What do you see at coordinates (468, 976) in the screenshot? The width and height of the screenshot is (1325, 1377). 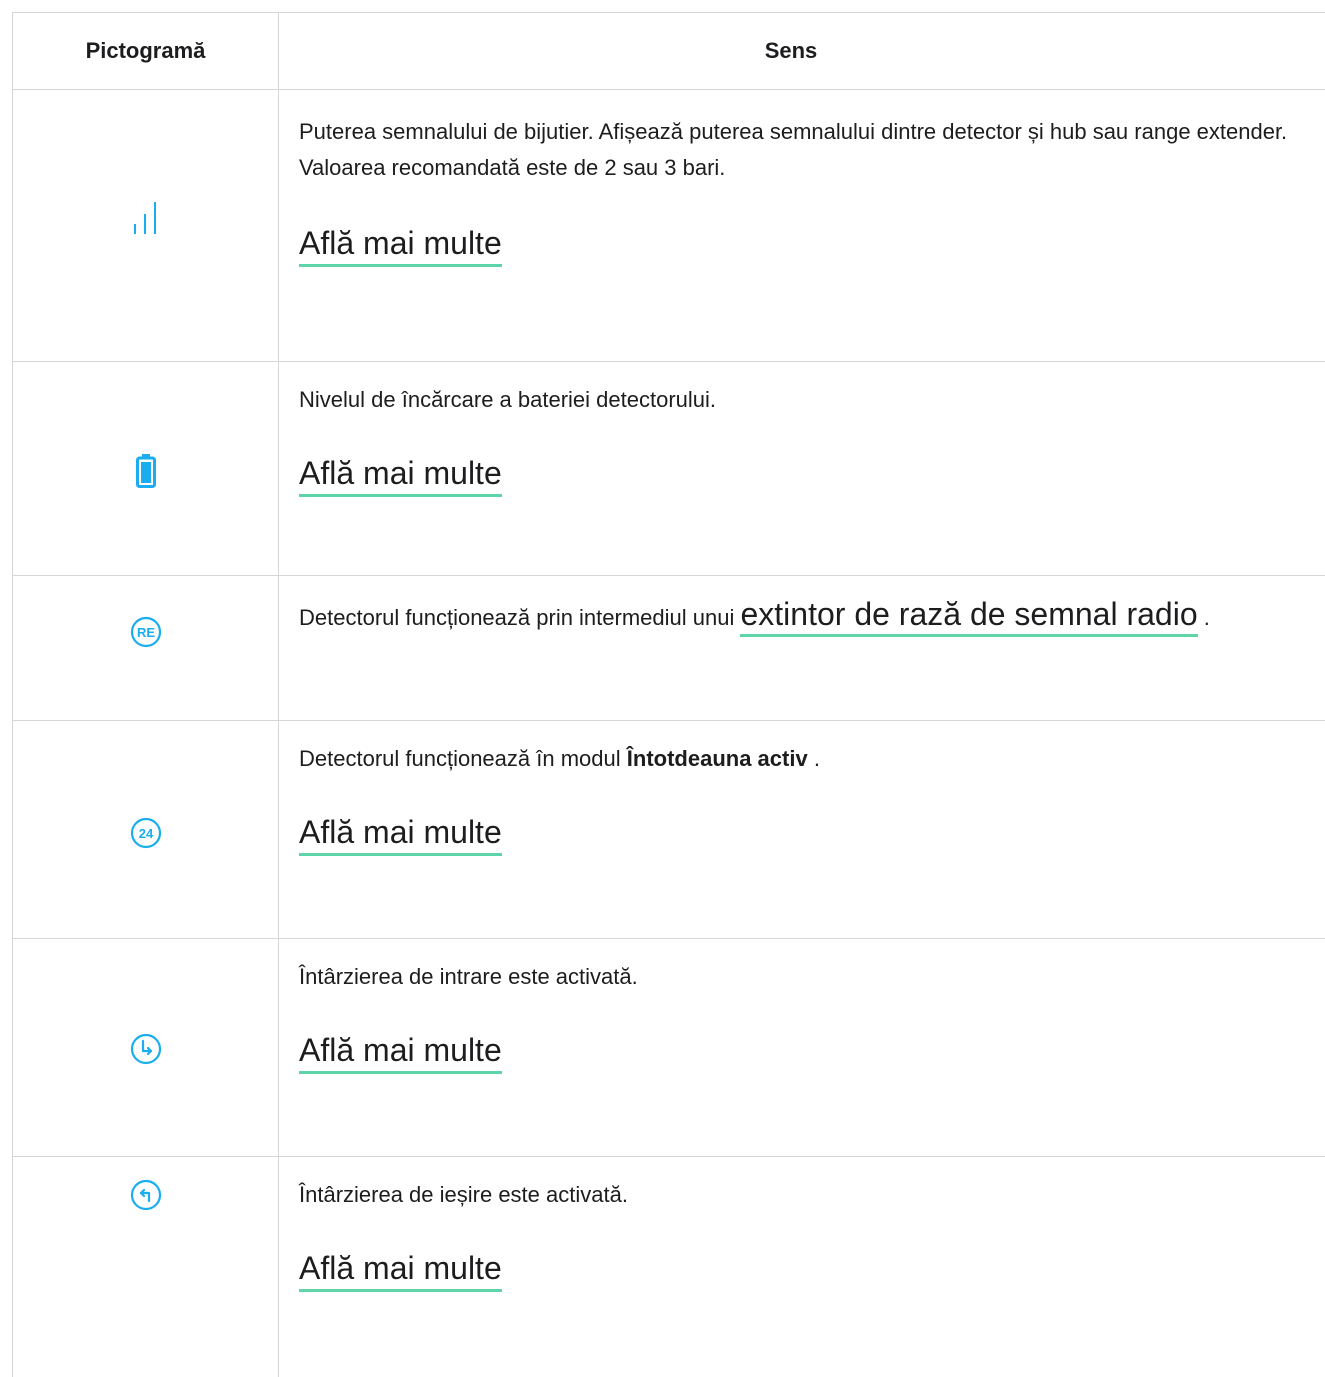 I see `row-description: Întârzierea de intrare este activată.` at bounding box center [468, 976].